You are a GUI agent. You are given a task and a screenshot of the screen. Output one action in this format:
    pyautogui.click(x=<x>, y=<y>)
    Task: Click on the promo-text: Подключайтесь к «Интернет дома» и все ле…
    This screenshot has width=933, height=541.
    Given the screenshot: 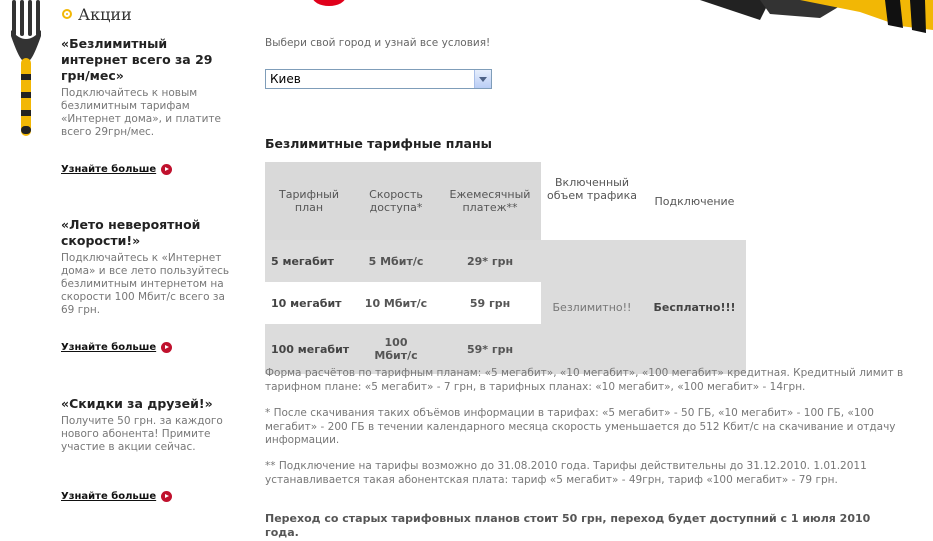 What is the action you would take?
    pyautogui.click(x=145, y=284)
    